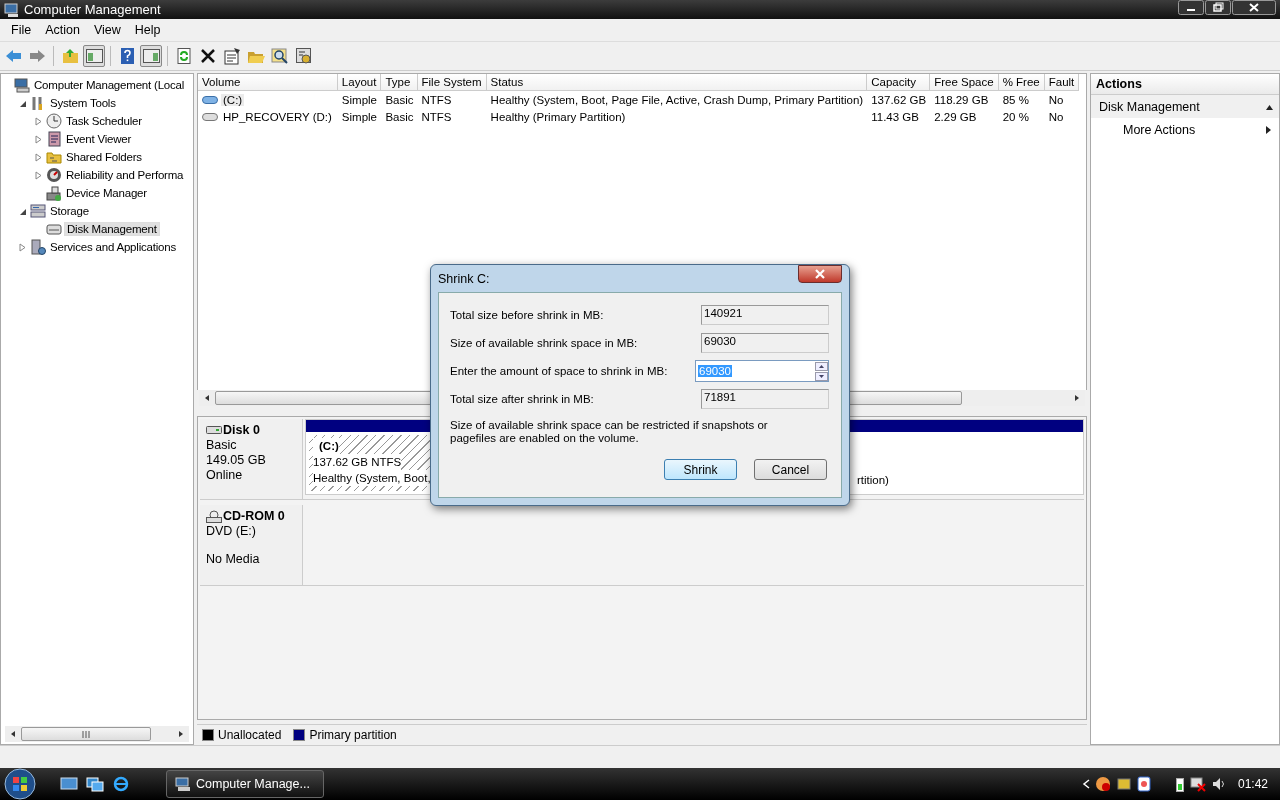  I want to click on disk-detail: 149.05 GB, so click(236, 460).